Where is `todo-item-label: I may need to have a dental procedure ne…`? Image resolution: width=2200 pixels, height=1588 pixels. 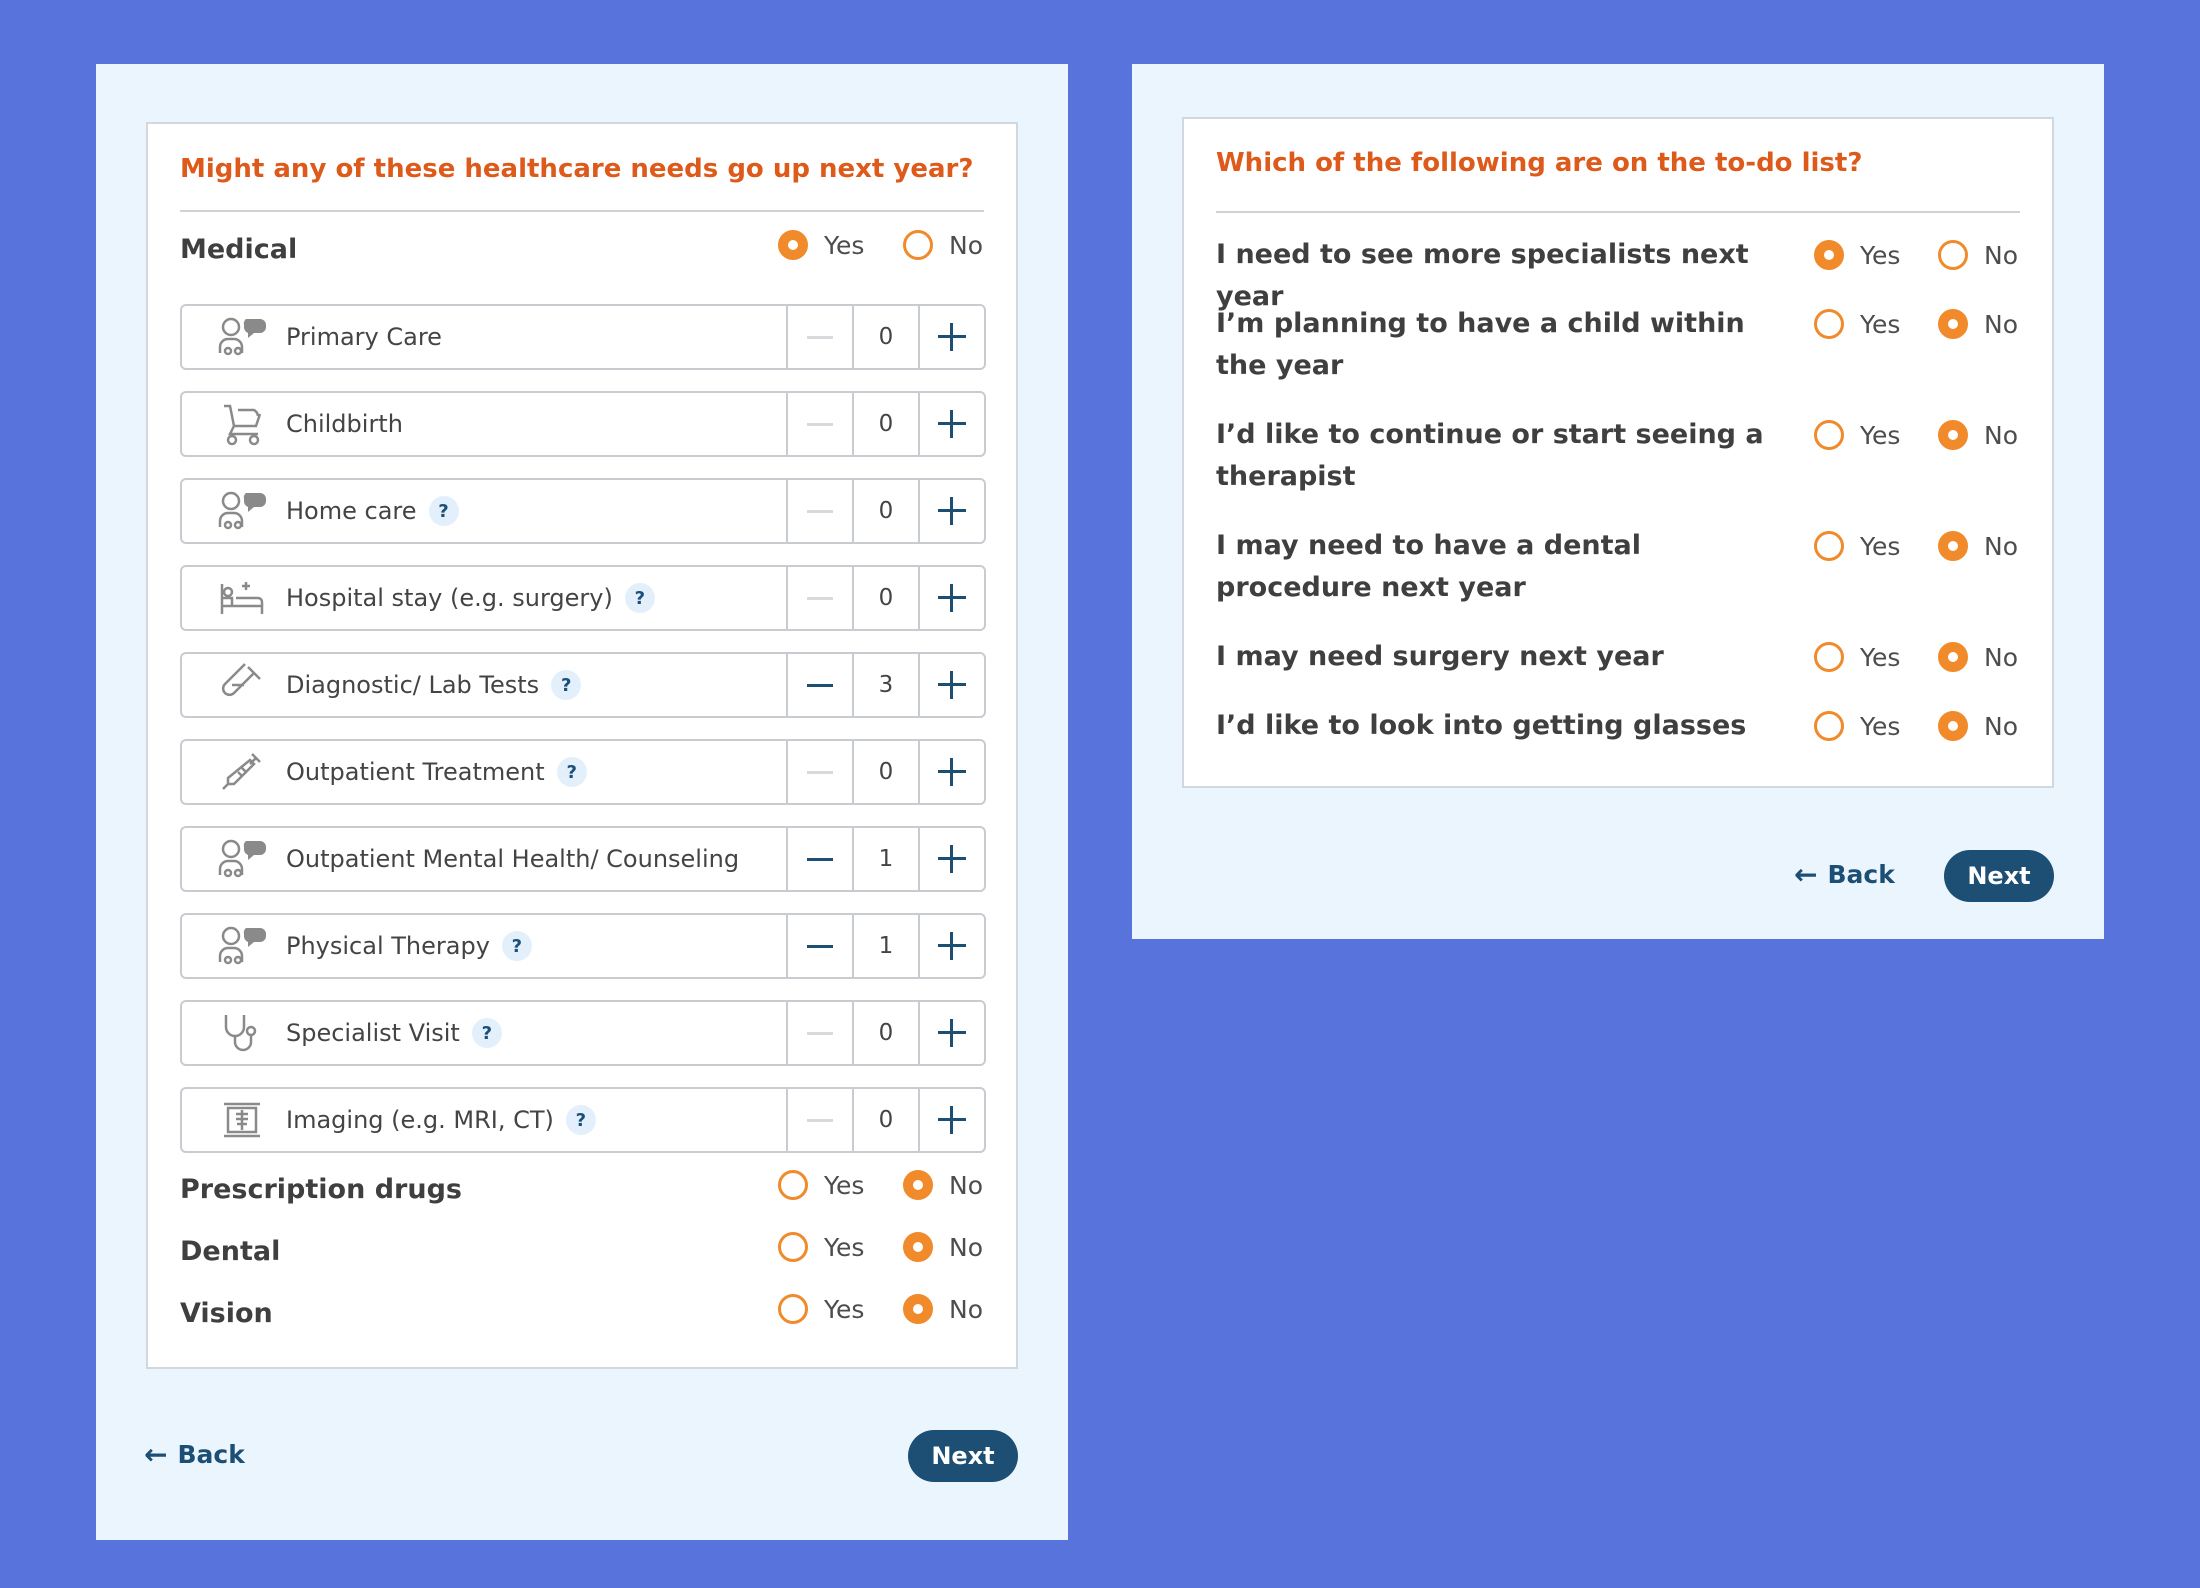
todo-item-label: I may need to have a dental procedure ne… is located at coordinates (1429, 566).